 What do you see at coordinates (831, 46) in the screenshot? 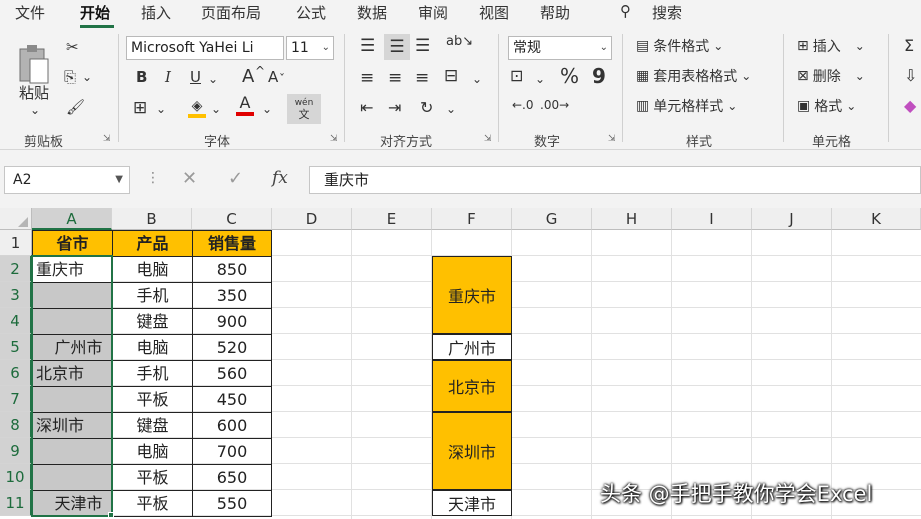
I see `insert-cells-button: ⊞ 插入 ⌄` at bounding box center [831, 46].